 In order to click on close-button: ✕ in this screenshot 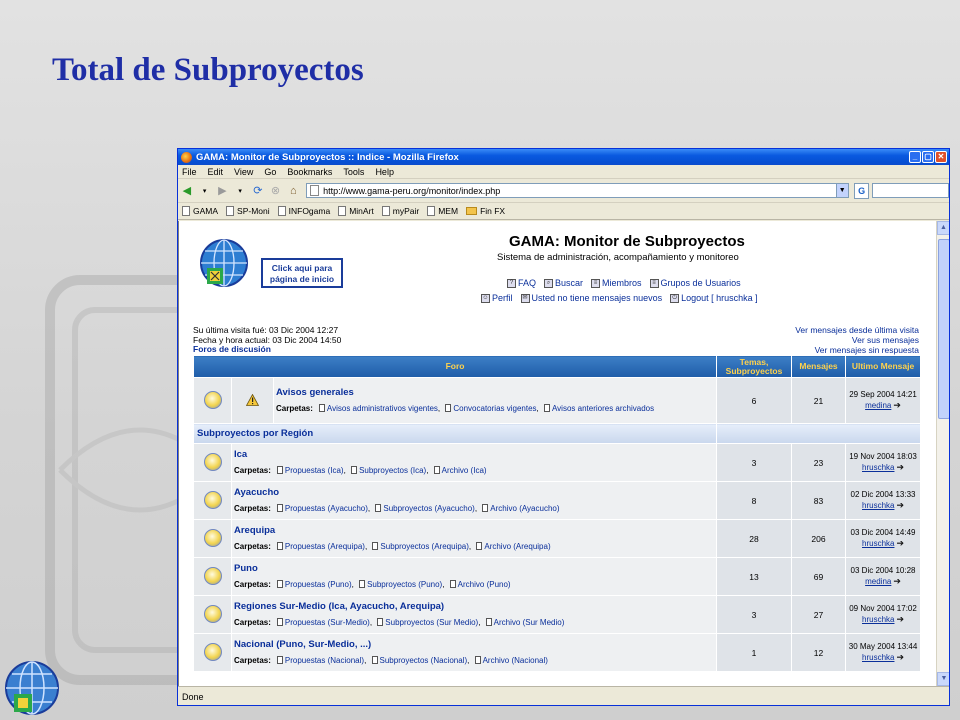, I will do `click(941, 157)`.